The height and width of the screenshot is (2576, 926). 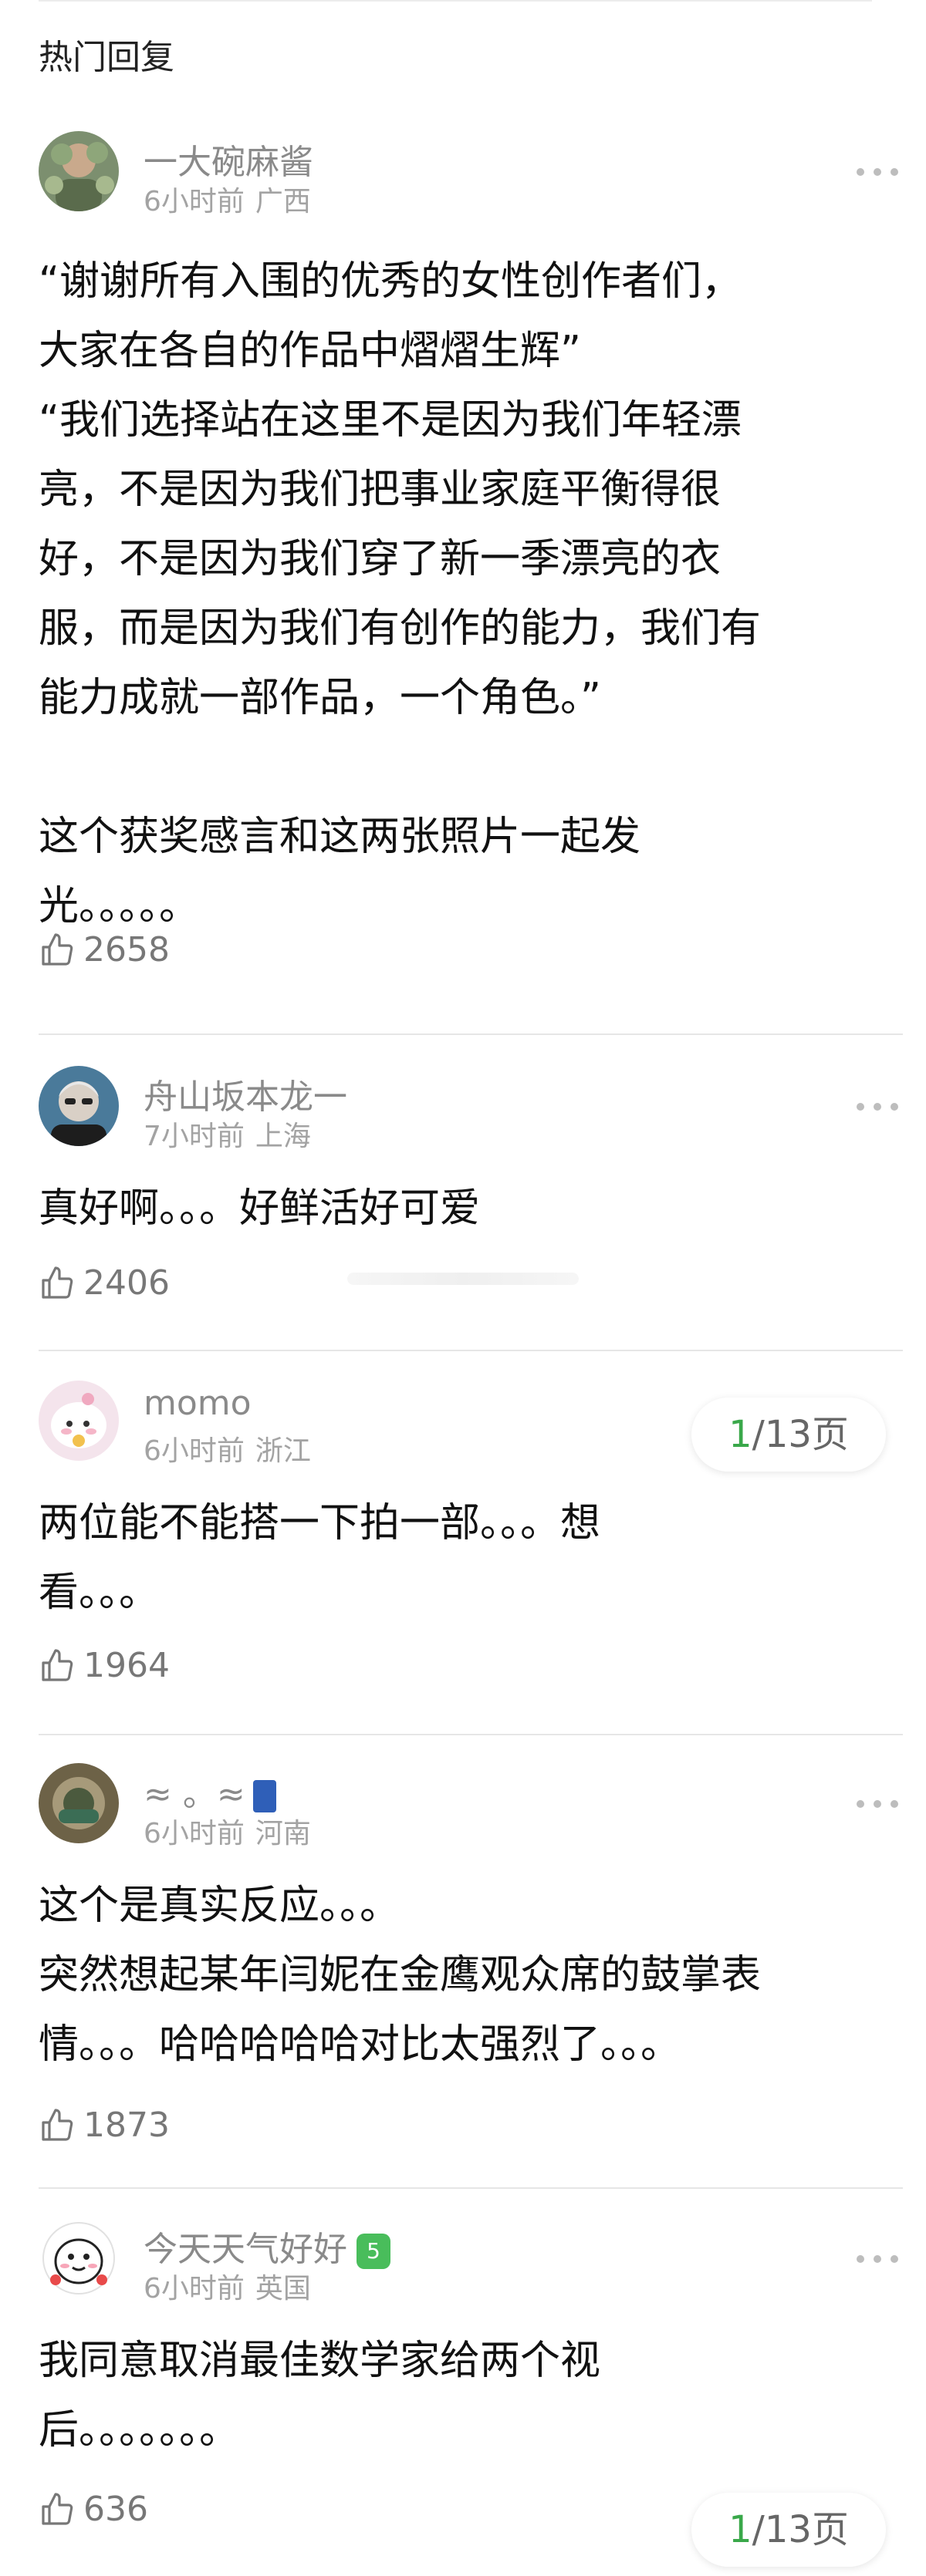 I want to click on like-count: 1964, so click(x=126, y=1665).